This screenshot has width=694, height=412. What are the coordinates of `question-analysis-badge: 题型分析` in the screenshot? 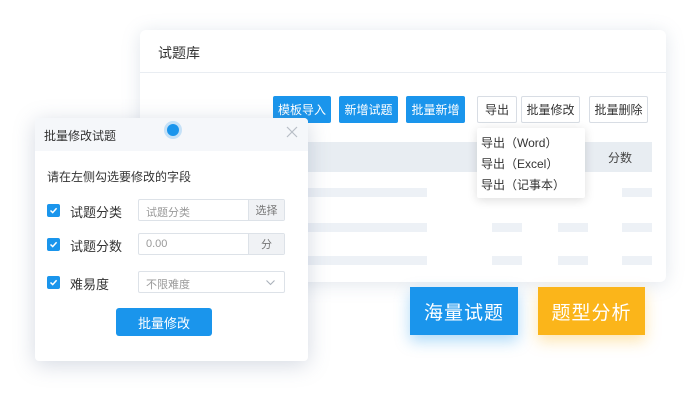 It's located at (591, 311).